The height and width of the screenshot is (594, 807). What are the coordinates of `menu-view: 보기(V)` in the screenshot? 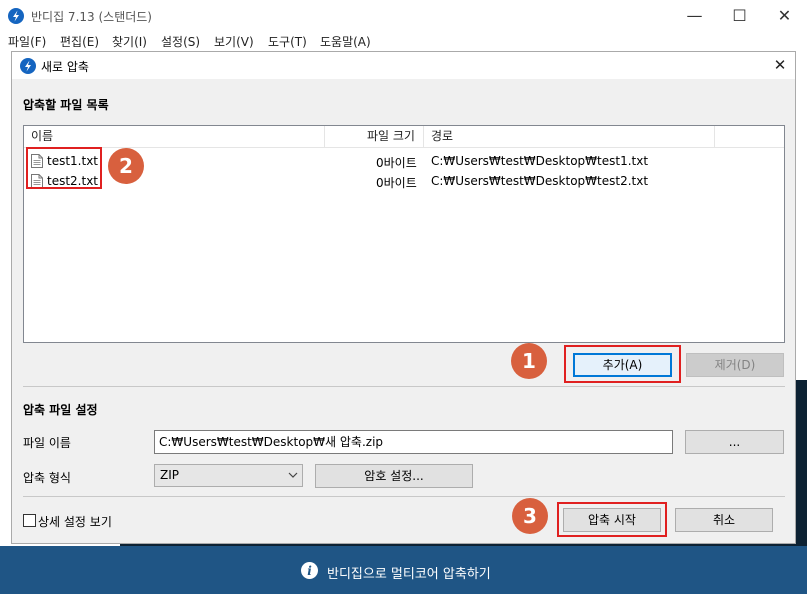 It's located at (234, 41).